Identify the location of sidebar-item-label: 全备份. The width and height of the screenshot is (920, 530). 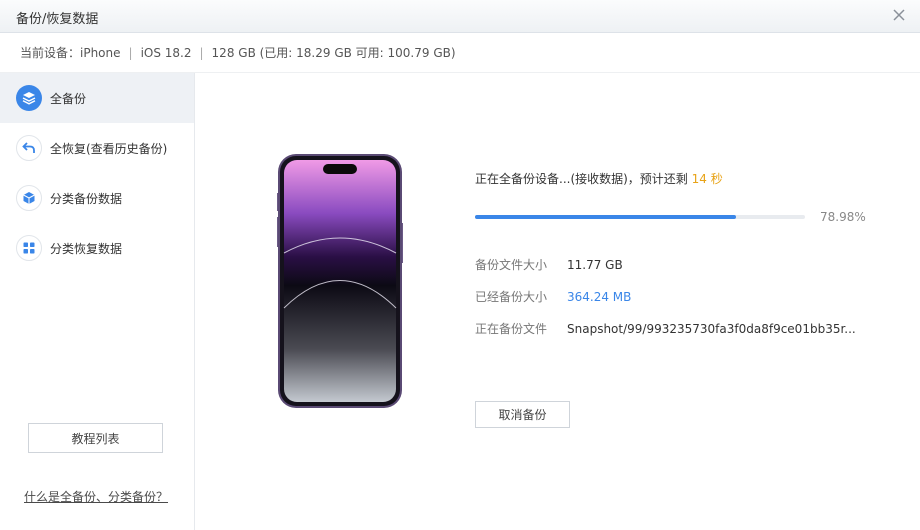
(68, 98).